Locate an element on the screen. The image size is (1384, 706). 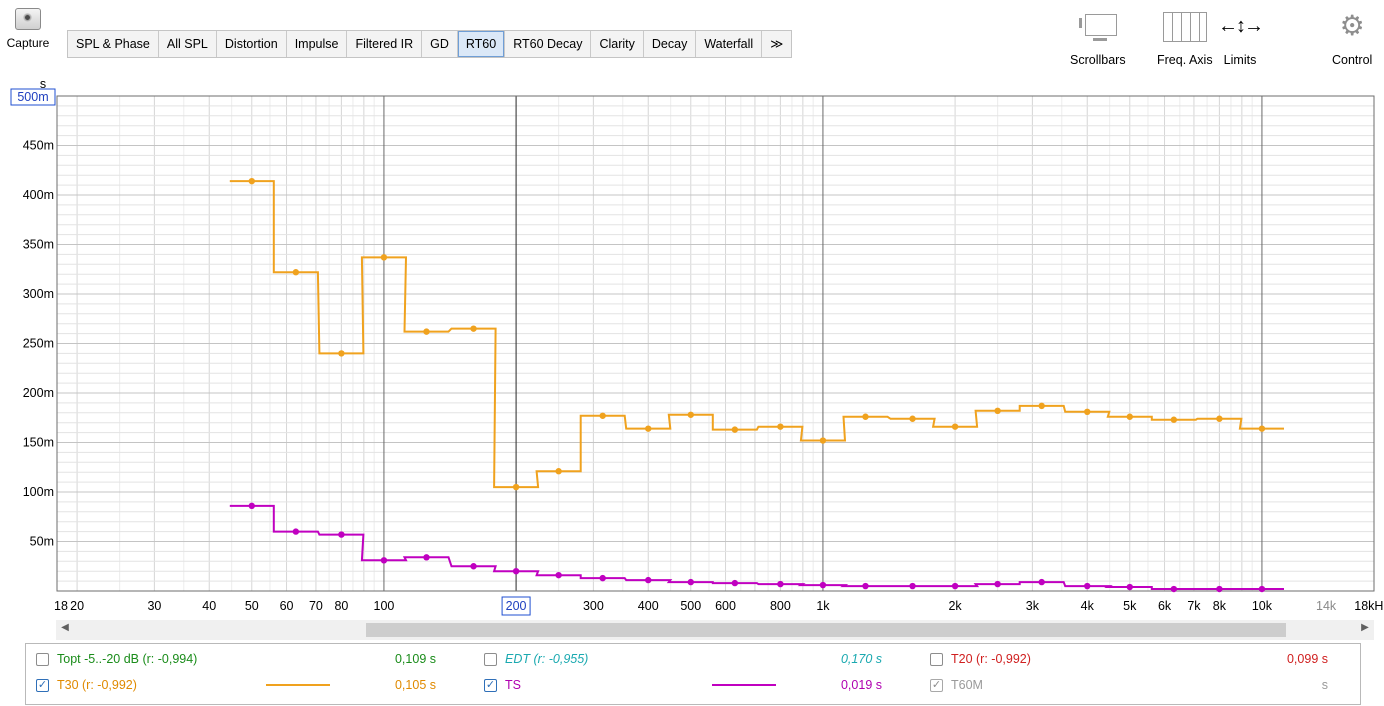
freq-axis-label: Freq. Axis is located at coordinates (1185, 60).